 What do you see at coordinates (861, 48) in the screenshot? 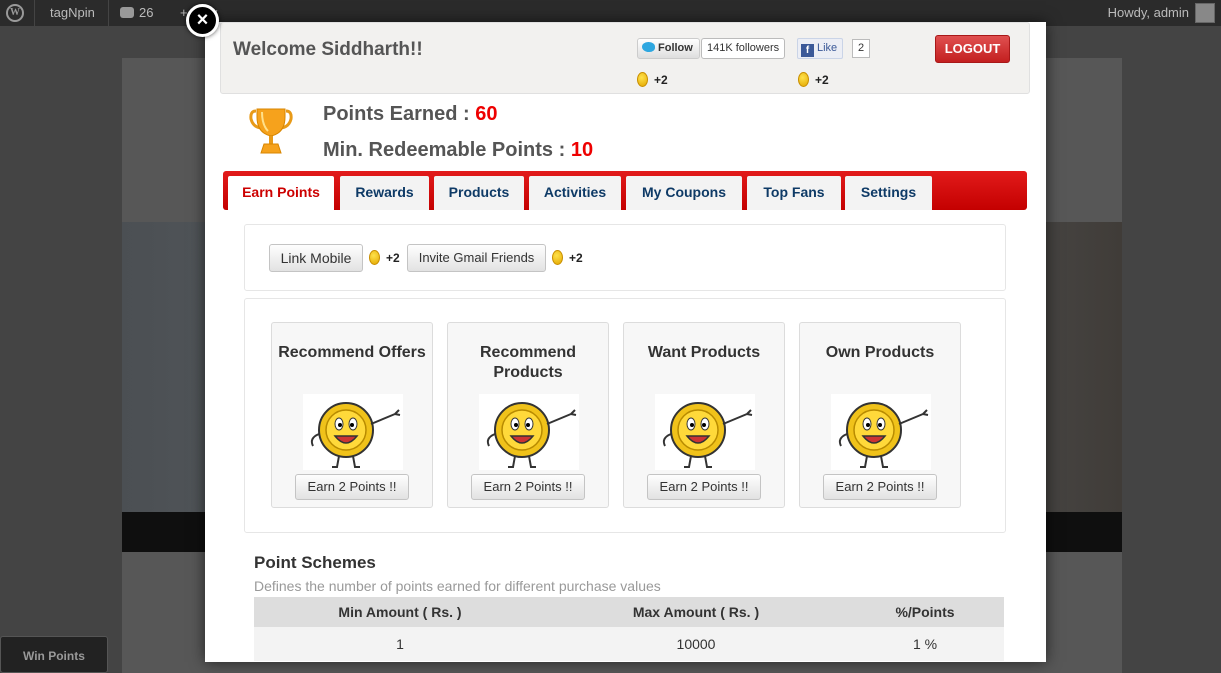
I see `facebook-like-count: 2` at bounding box center [861, 48].